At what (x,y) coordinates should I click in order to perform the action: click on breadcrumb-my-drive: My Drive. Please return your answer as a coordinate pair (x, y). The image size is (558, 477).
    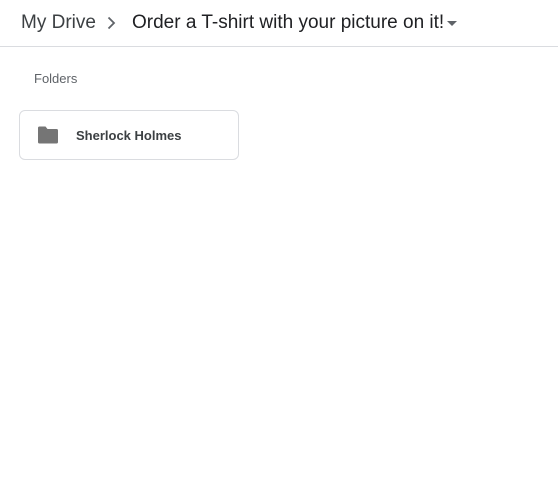
    Looking at the image, I should click on (58, 23).